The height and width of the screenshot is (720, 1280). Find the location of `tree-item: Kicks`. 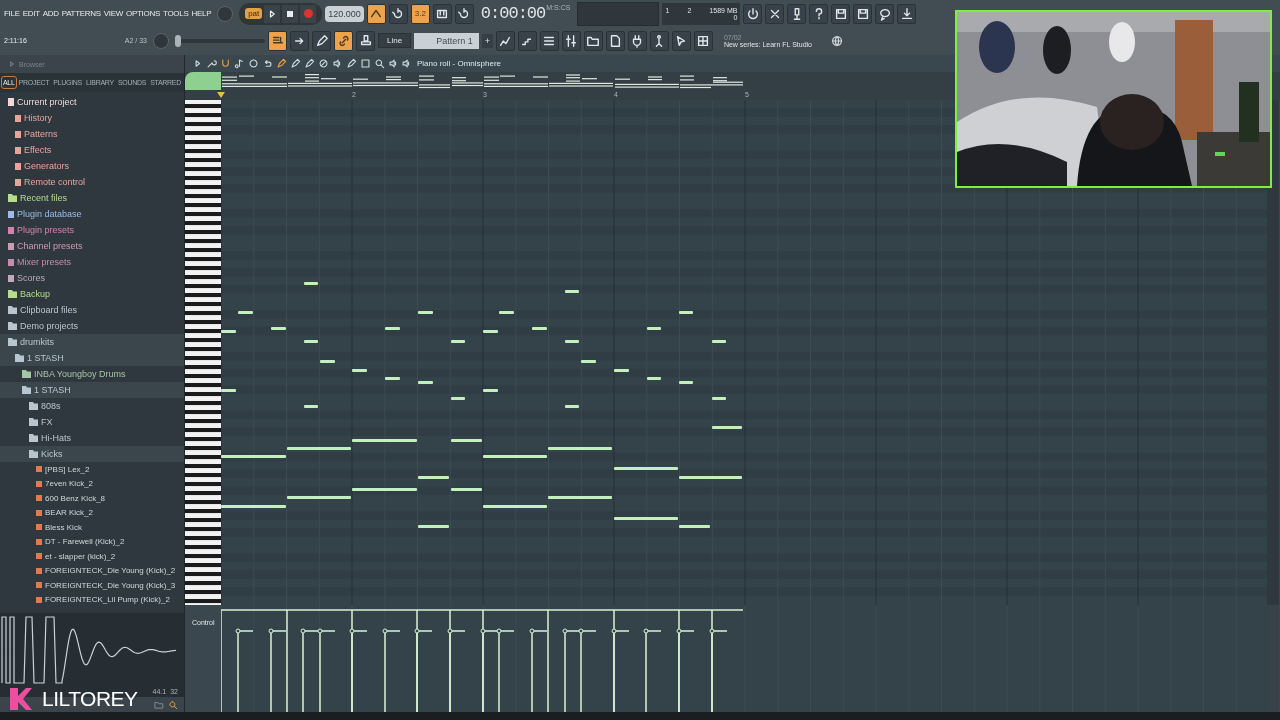

tree-item: Kicks is located at coordinates (52, 454).